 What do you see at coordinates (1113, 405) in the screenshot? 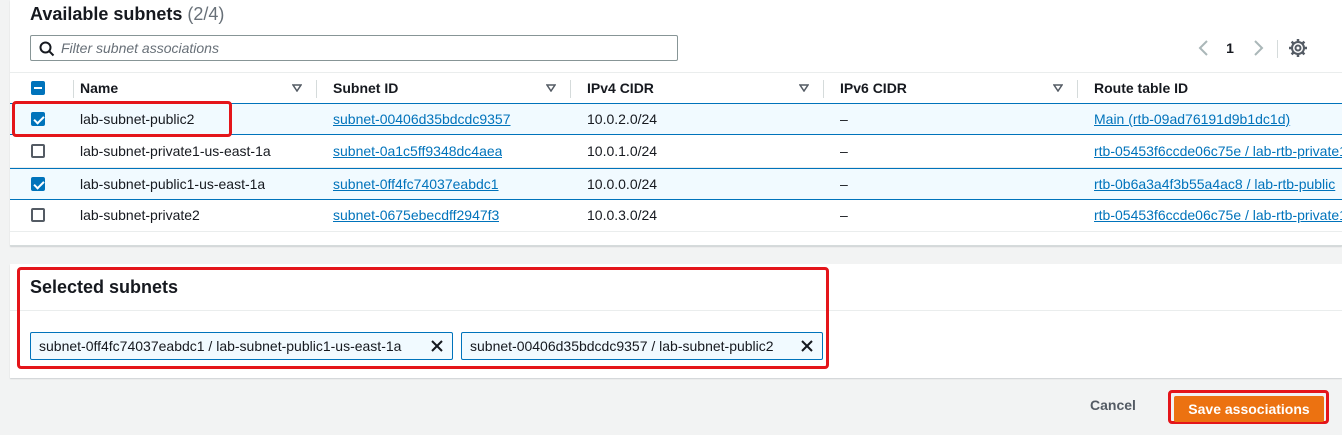
I see `cancel-button: Cancel` at bounding box center [1113, 405].